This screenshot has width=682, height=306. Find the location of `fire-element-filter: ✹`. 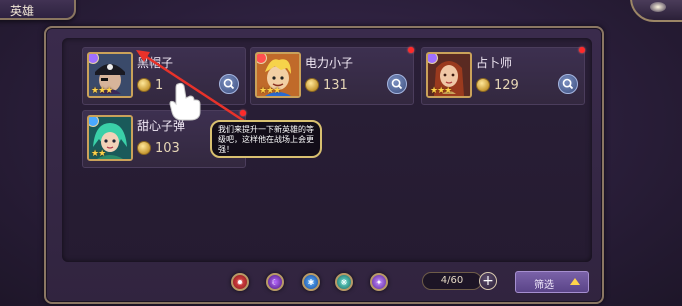

fire-element-filter: ✹ is located at coordinates (240, 282).